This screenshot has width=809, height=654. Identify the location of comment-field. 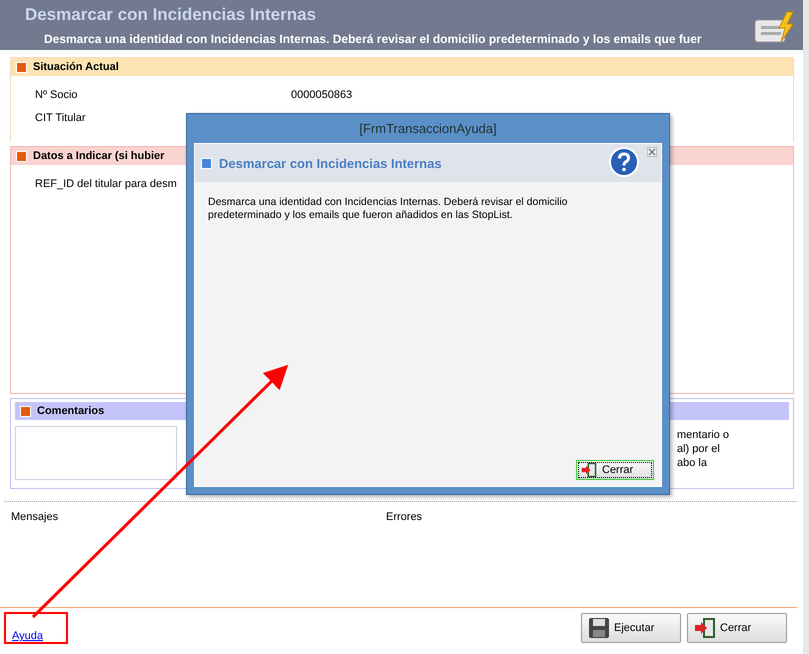
(96, 453).